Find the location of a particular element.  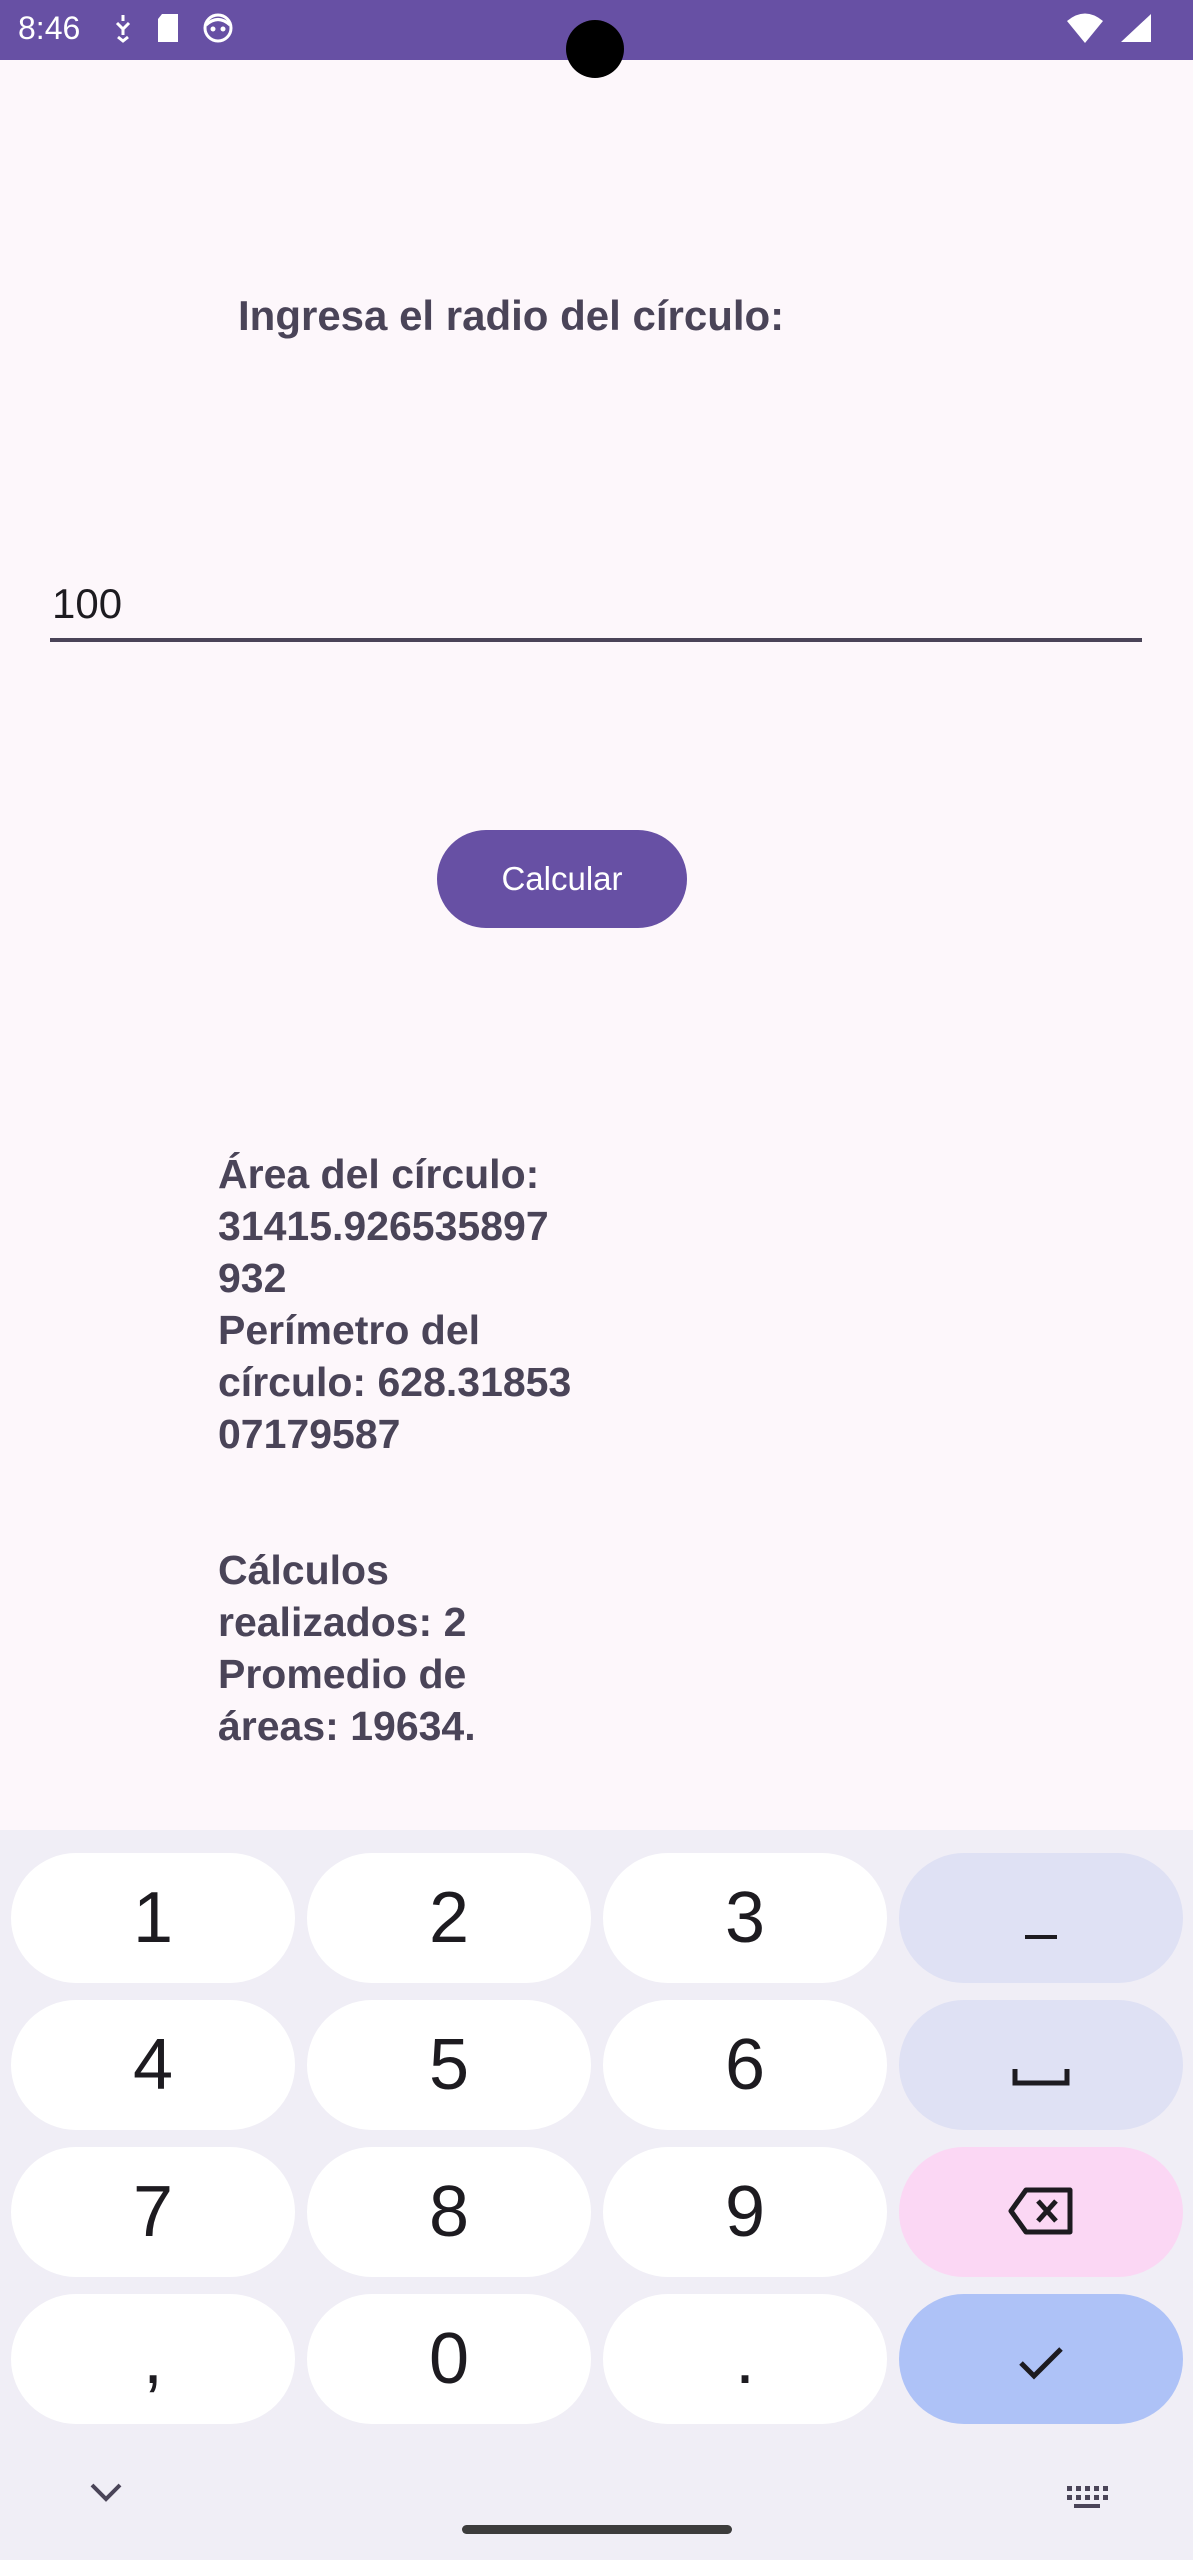

key-4: 4 is located at coordinates (153, 2065).